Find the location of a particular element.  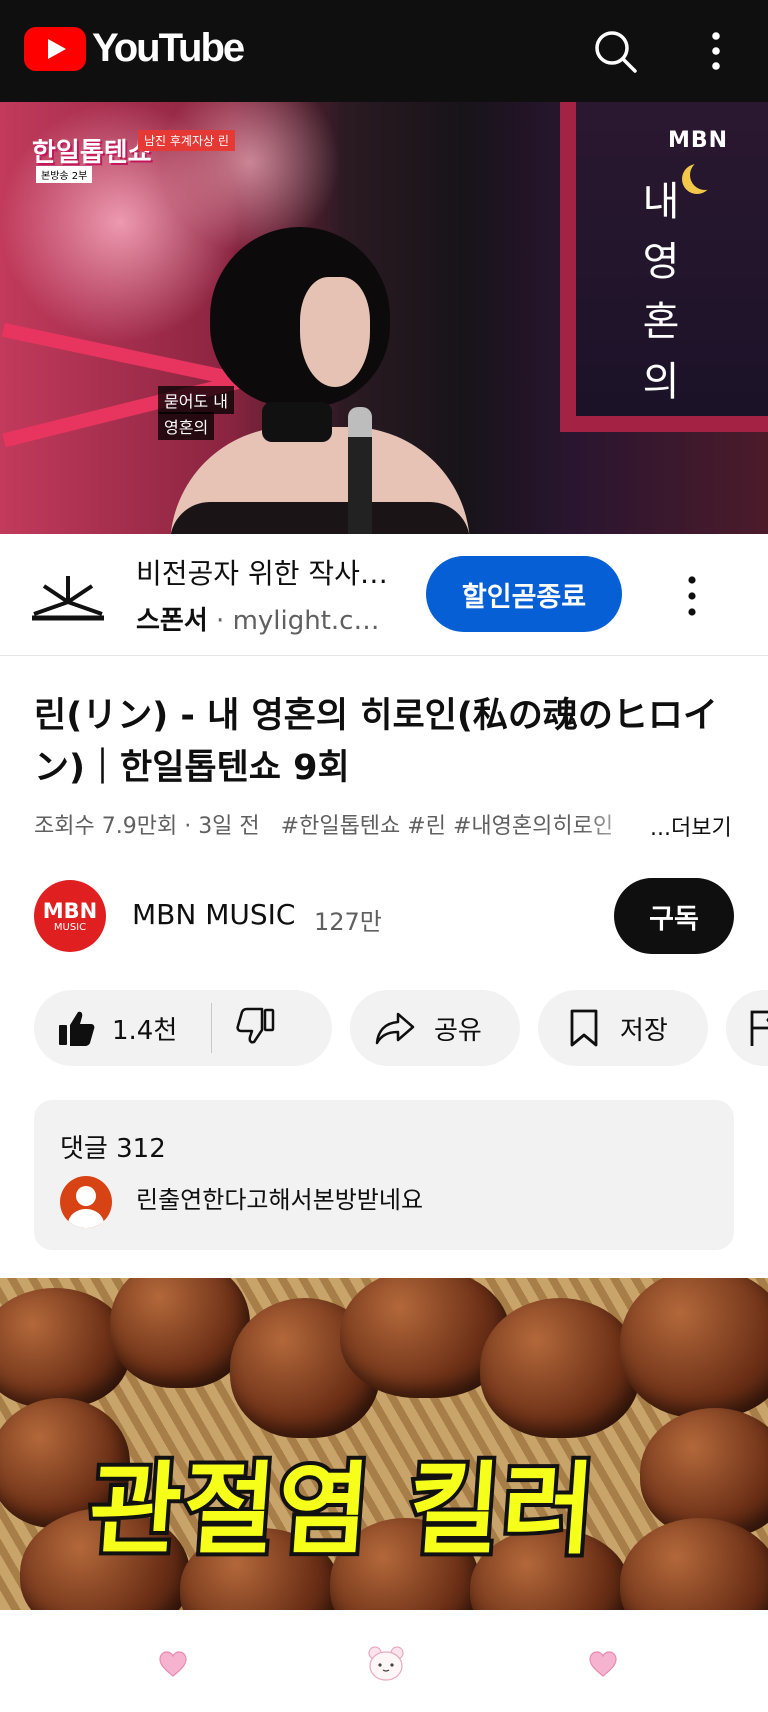

comments-teaser: 댓글 312 린출연한다고해서본방받네요 is located at coordinates (384, 1175).